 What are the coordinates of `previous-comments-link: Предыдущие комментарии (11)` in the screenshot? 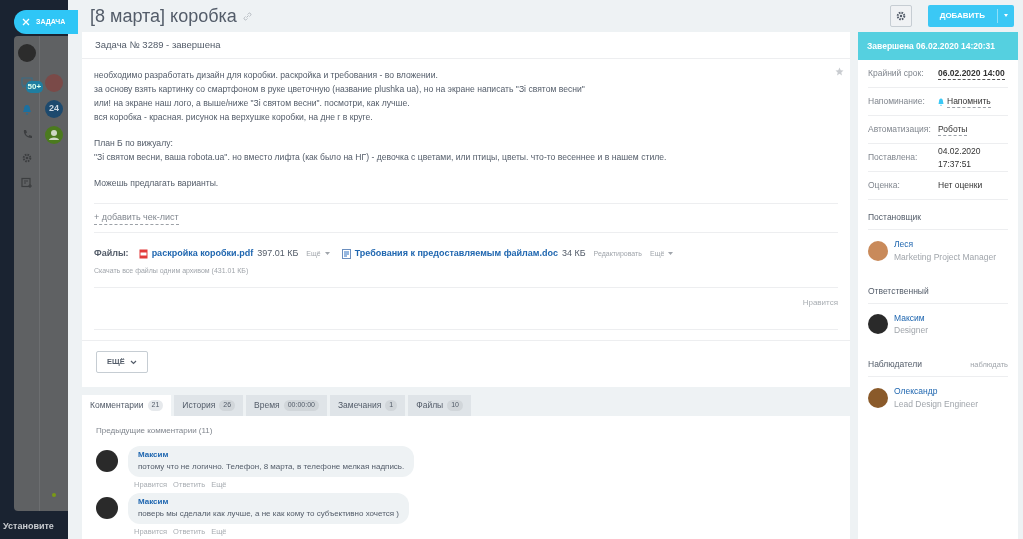 It's located at (154, 430).